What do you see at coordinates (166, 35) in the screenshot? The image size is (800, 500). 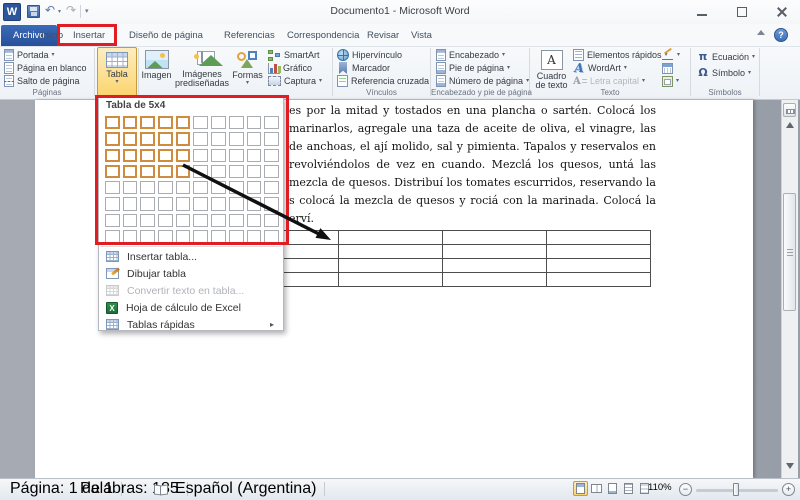 I see `tab-diseno-de-pagina: Diseño de página` at bounding box center [166, 35].